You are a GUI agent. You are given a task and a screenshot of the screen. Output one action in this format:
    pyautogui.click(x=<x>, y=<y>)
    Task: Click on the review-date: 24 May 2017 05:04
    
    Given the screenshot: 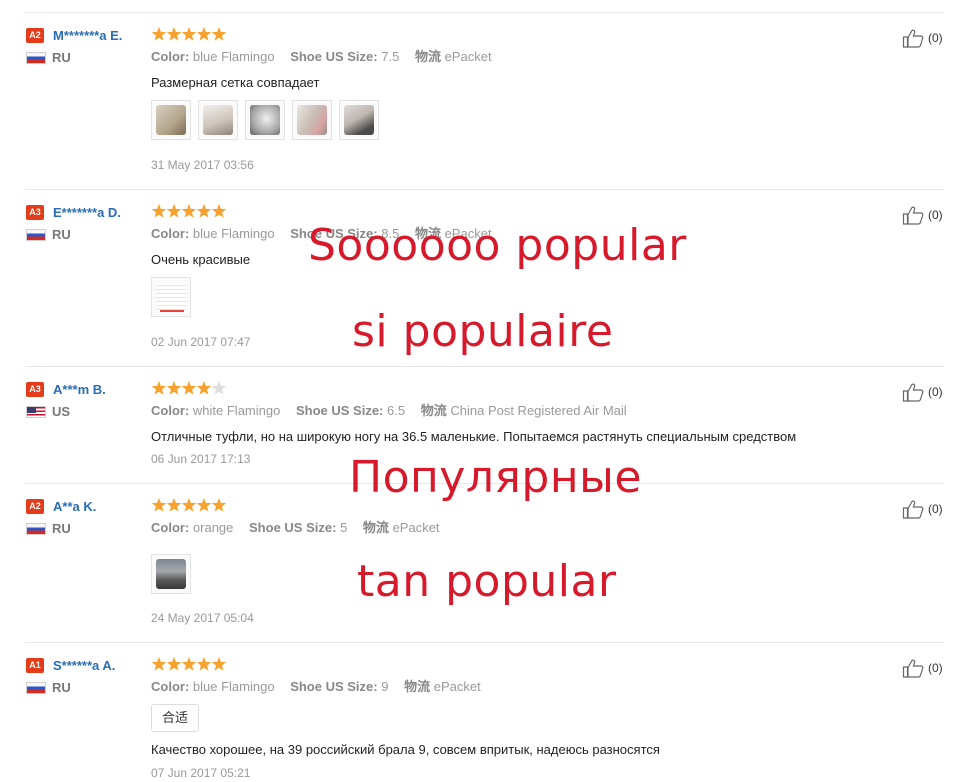 What is the action you would take?
    pyautogui.click(x=202, y=618)
    